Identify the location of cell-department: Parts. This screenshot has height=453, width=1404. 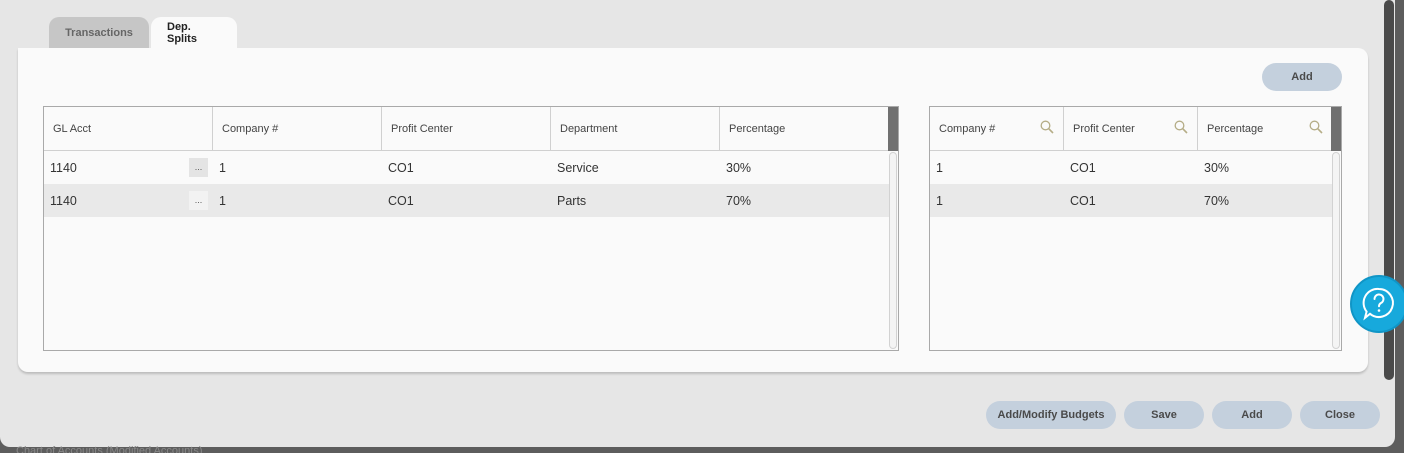
(635, 200).